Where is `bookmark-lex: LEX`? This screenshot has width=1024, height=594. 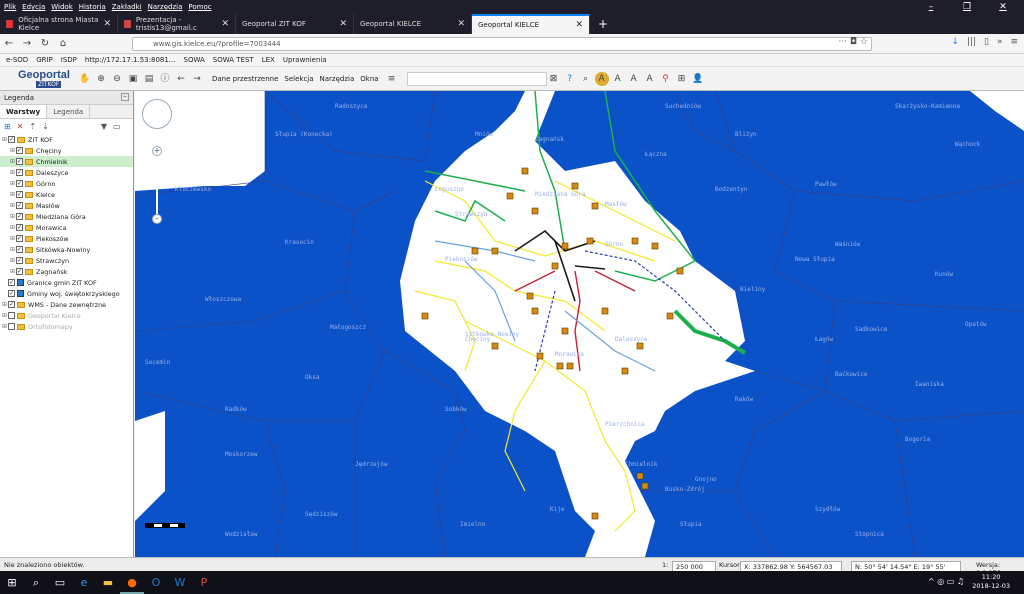
bookmark-lex: LEX is located at coordinates (268, 60).